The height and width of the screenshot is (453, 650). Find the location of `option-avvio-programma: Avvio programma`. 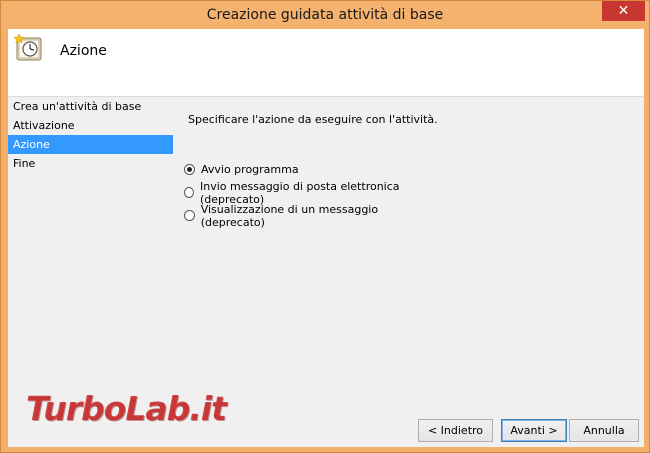

option-avvio-programma: Avvio programma is located at coordinates (311, 169).